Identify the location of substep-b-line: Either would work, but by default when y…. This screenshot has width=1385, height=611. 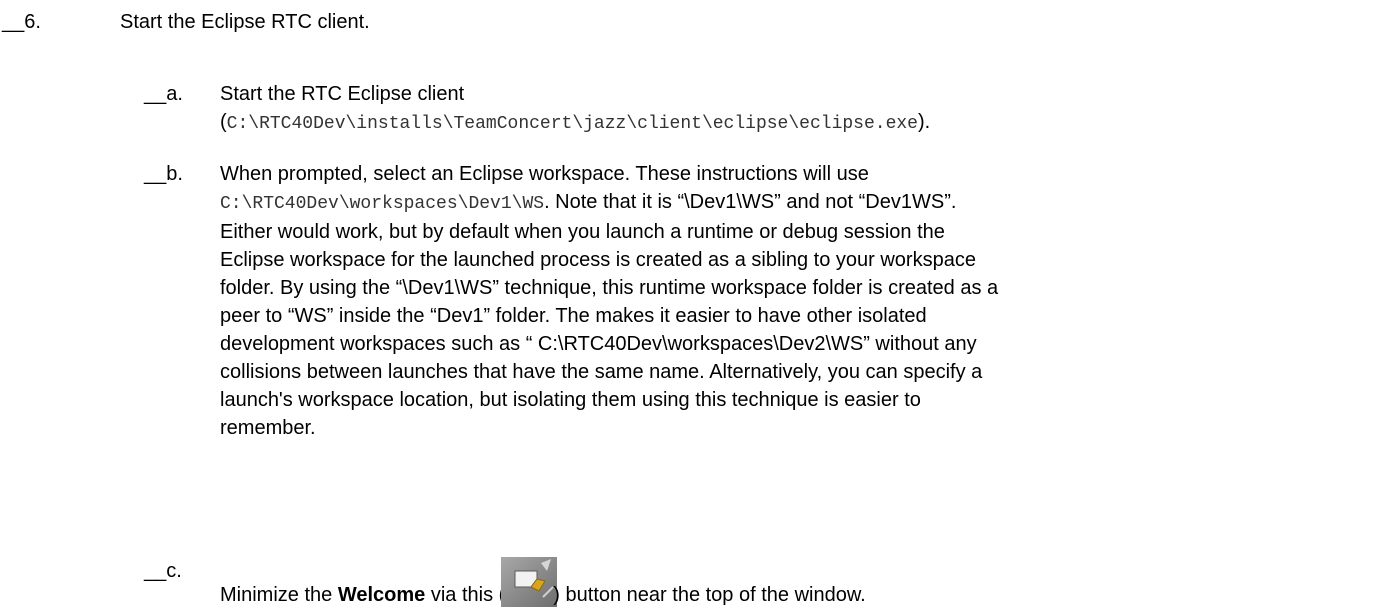
(582, 232).